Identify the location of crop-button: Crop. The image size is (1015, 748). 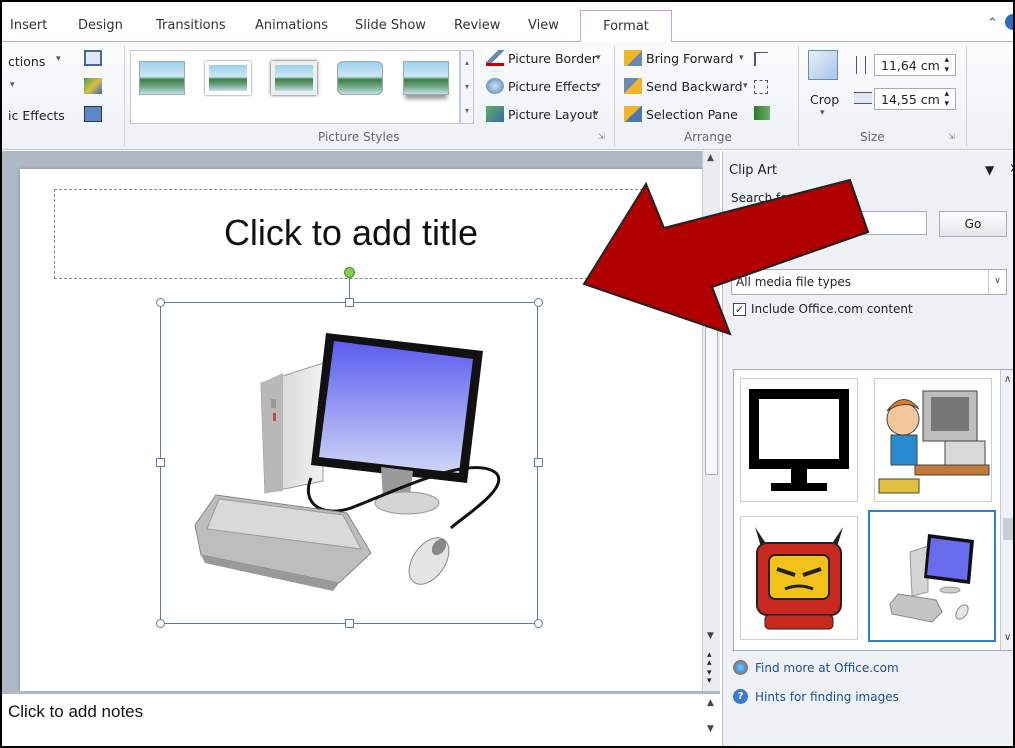
(824, 99).